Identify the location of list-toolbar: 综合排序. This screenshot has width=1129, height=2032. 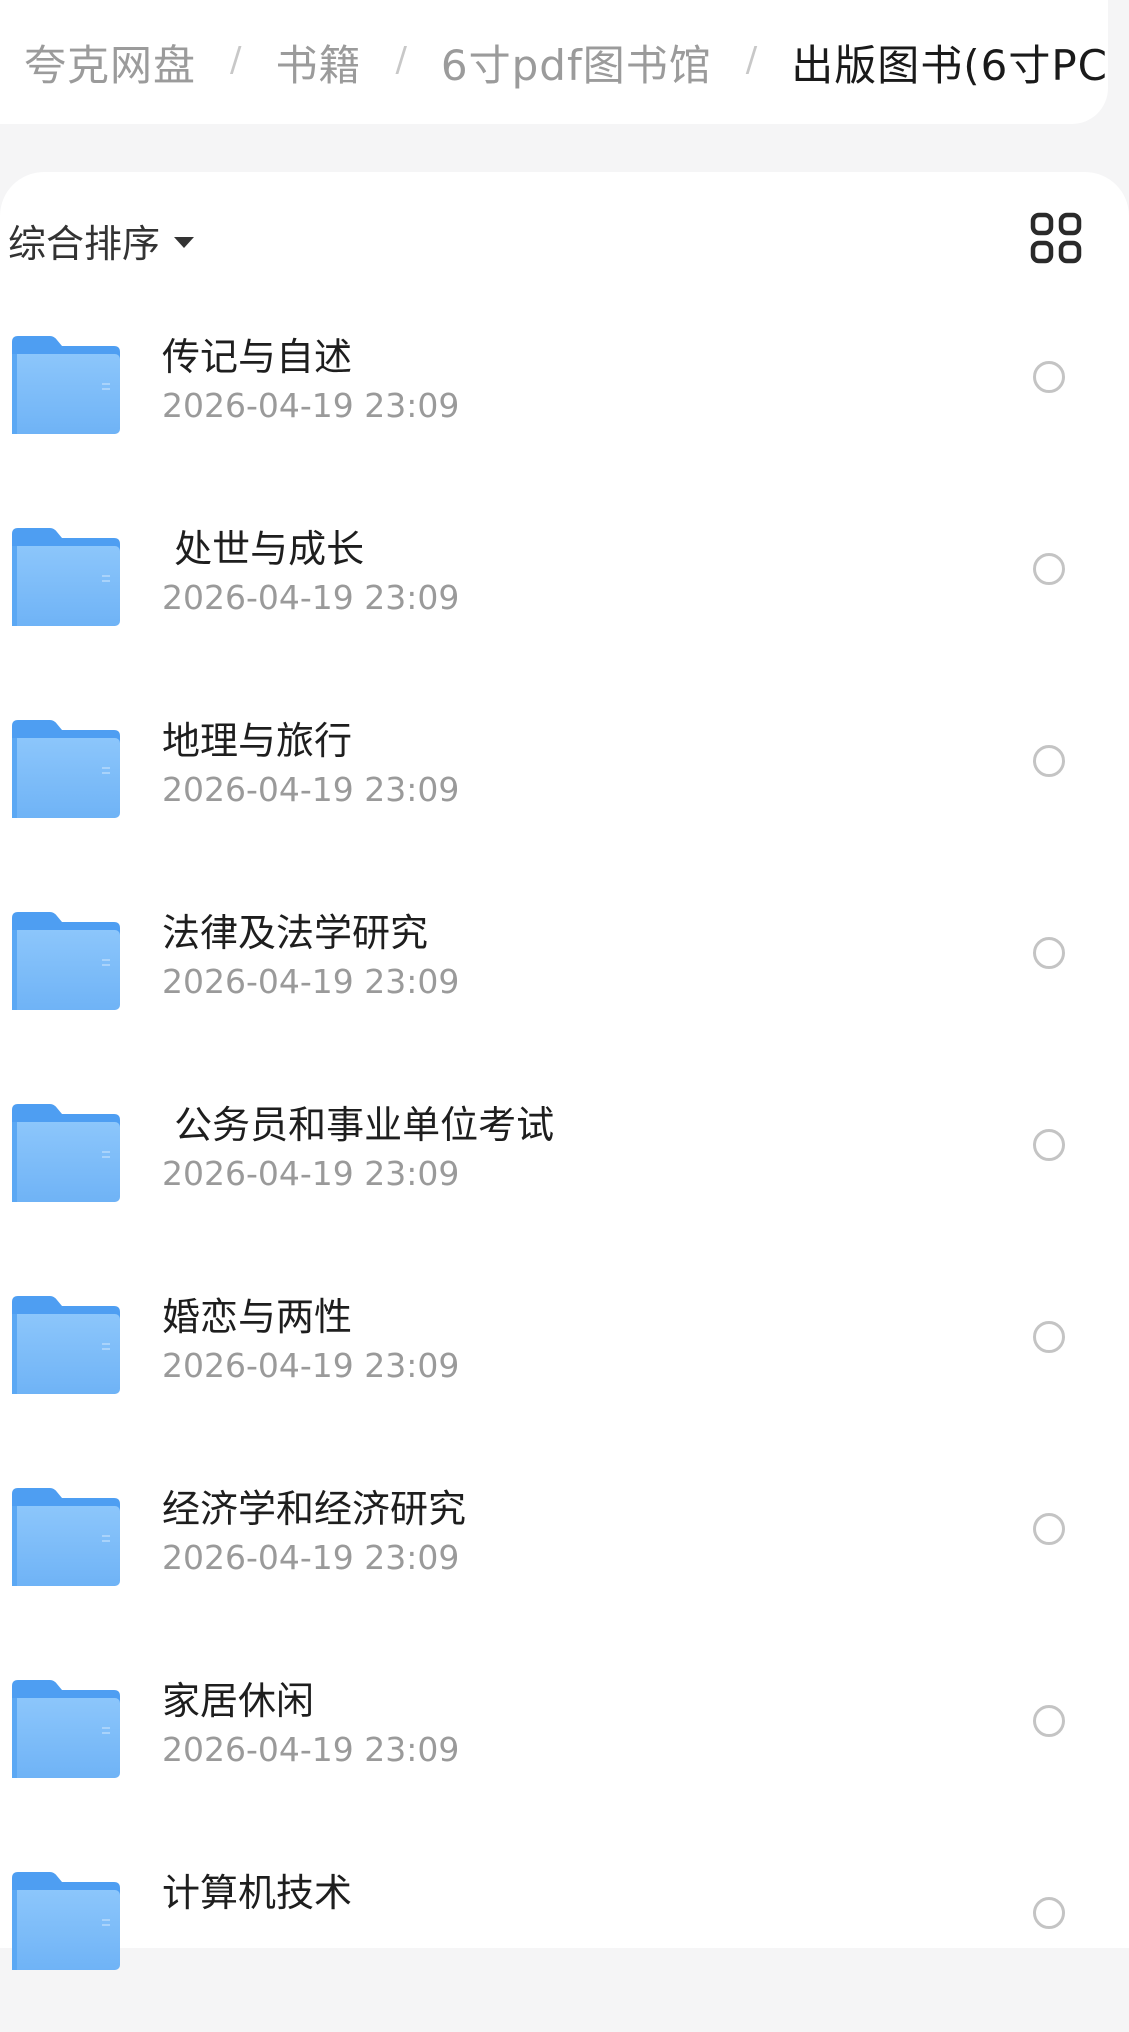
(564, 238).